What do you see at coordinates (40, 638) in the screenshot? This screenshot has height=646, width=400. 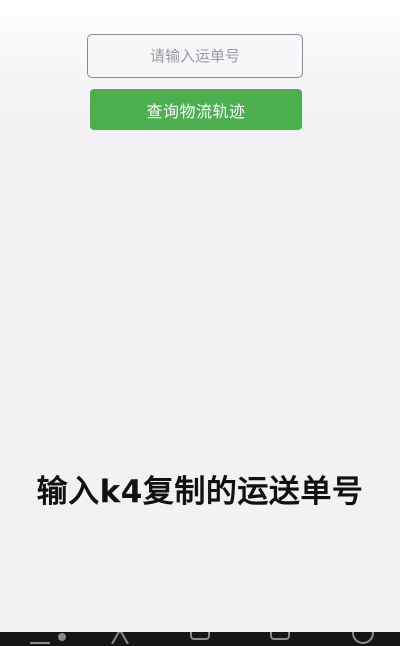 I see `menu-icon` at bounding box center [40, 638].